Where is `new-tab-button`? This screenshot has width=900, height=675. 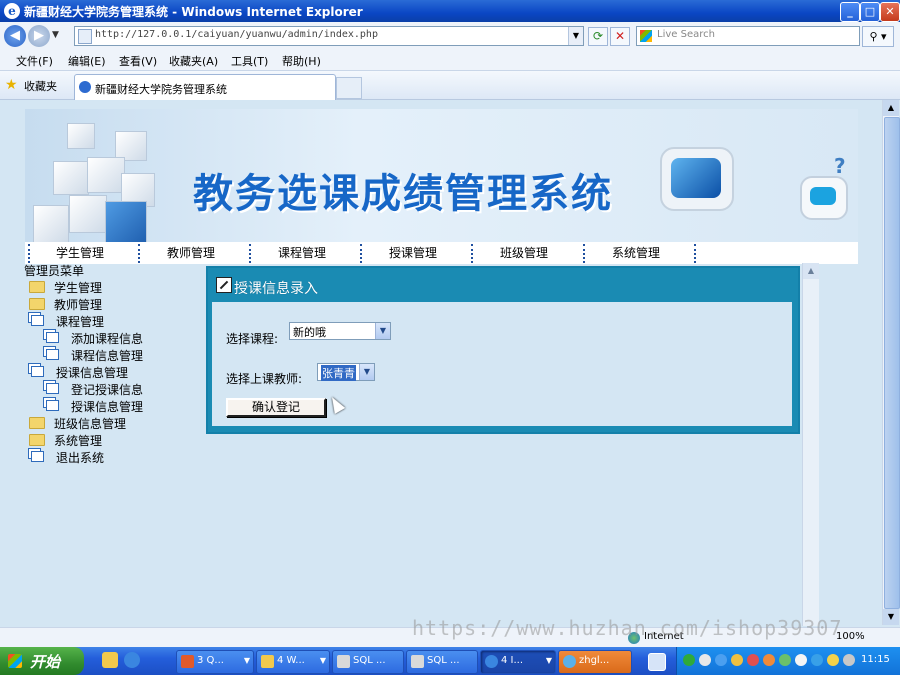
new-tab-button is located at coordinates (349, 88).